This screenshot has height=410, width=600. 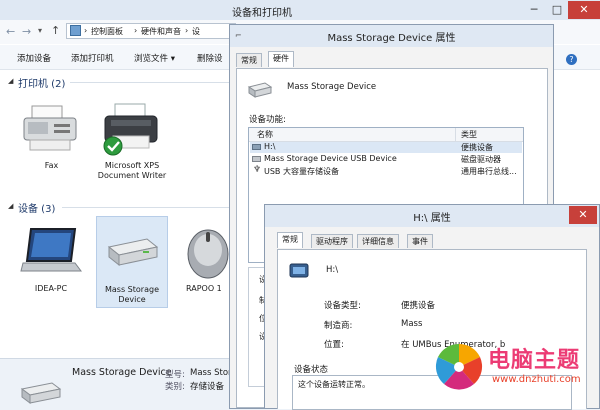 What do you see at coordinates (334, 345) in the screenshot?
I see `location-label: 位置:` at bounding box center [334, 345].